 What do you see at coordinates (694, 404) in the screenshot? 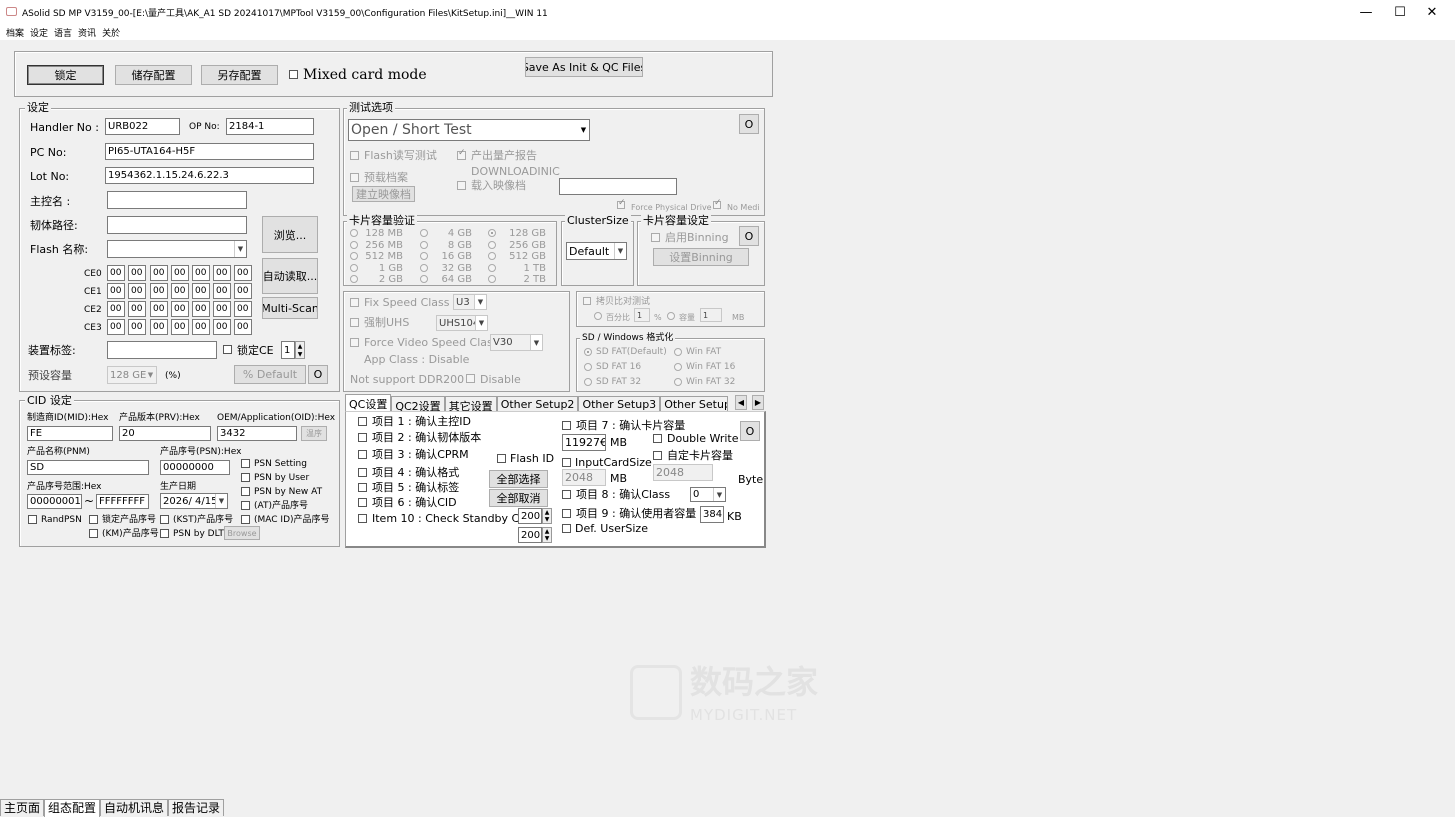
I see `tab-other-setup4: Other Setup4` at bounding box center [694, 404].